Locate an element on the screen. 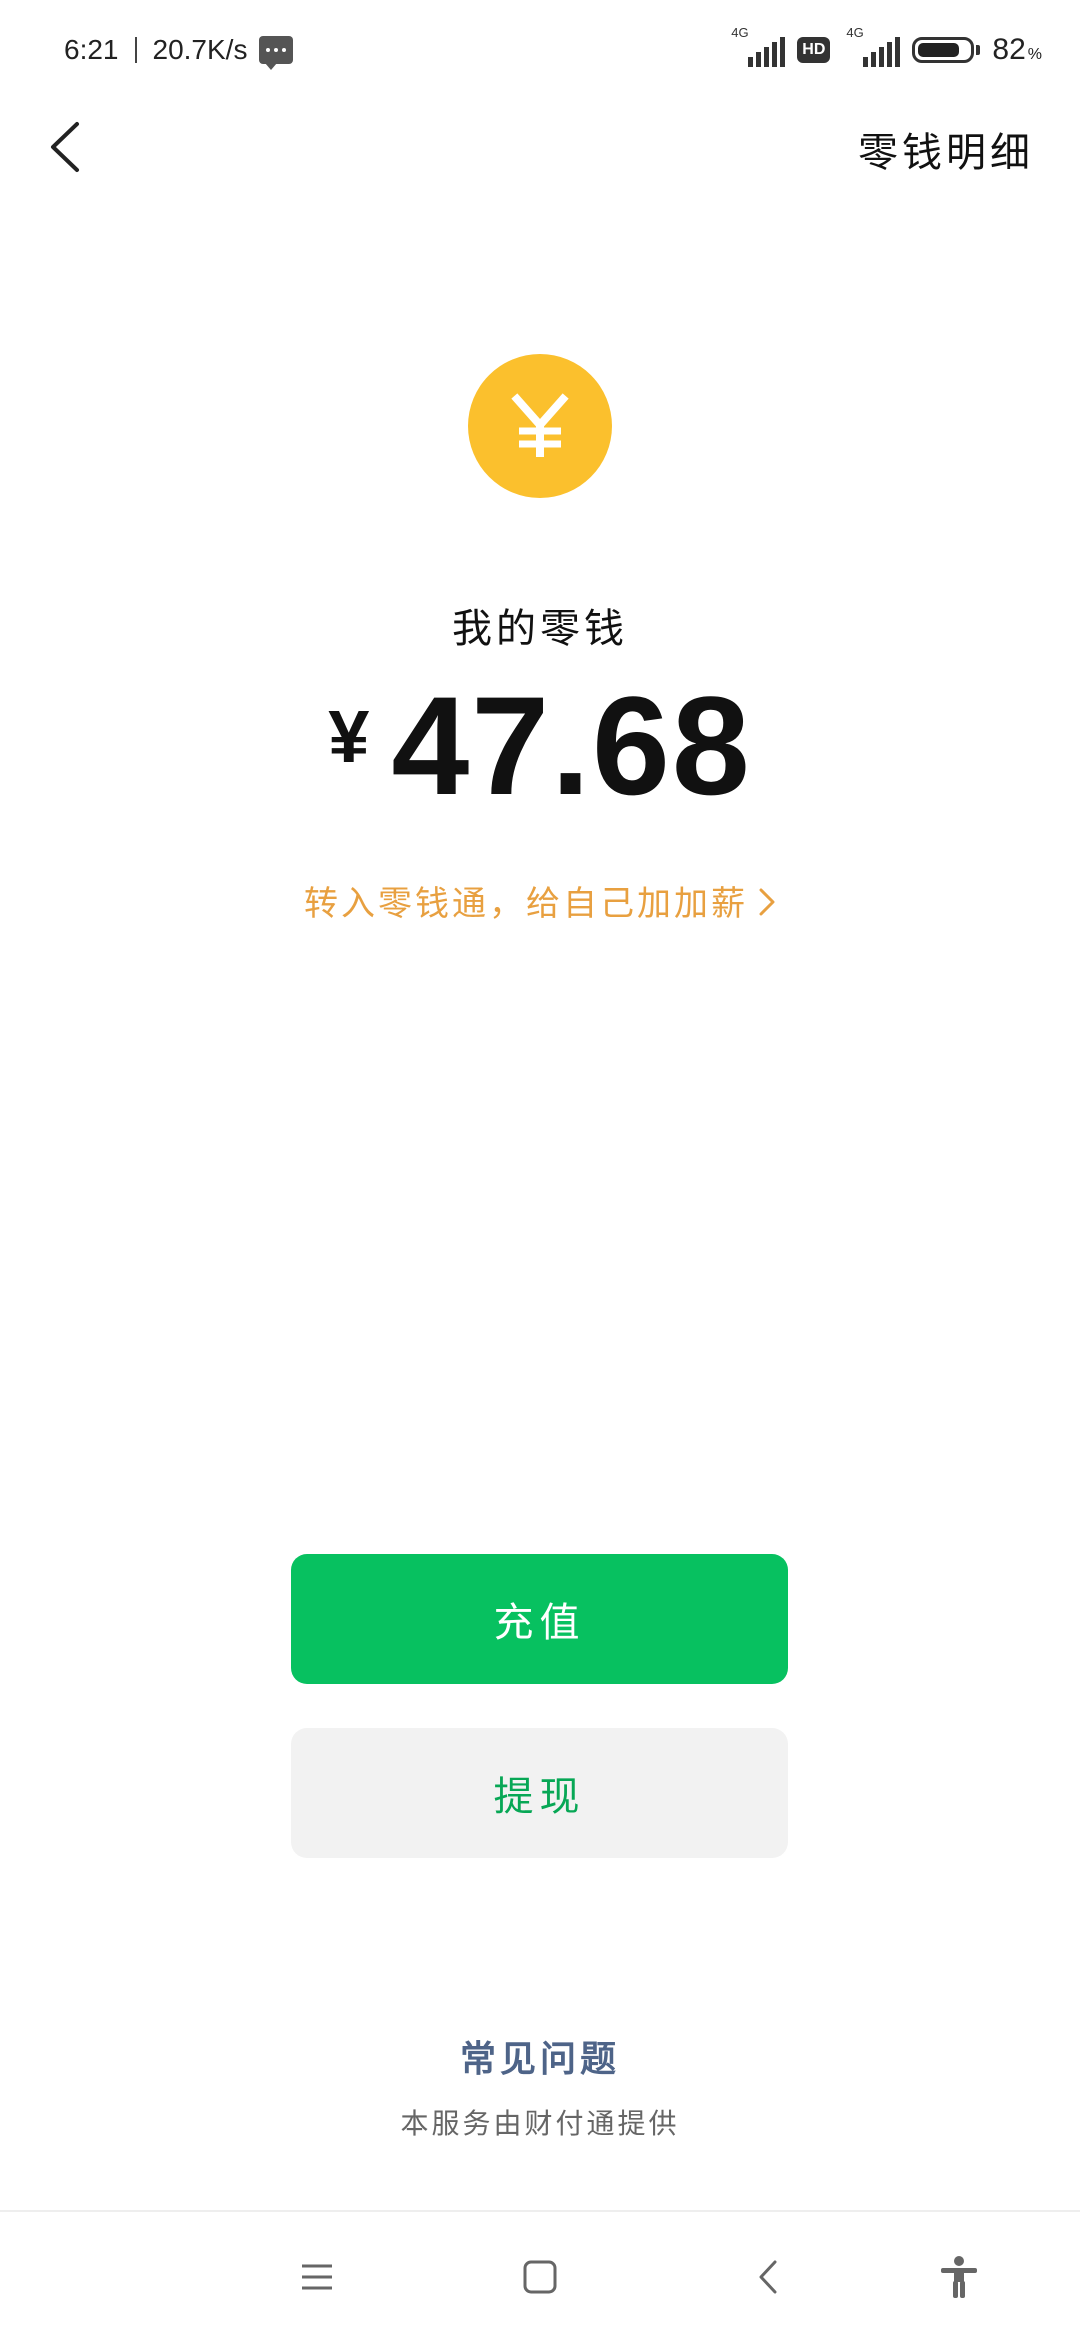 The height and width of the screenshot is (2340, 1080). home-square-icon is located at coordinates (540, 2277).